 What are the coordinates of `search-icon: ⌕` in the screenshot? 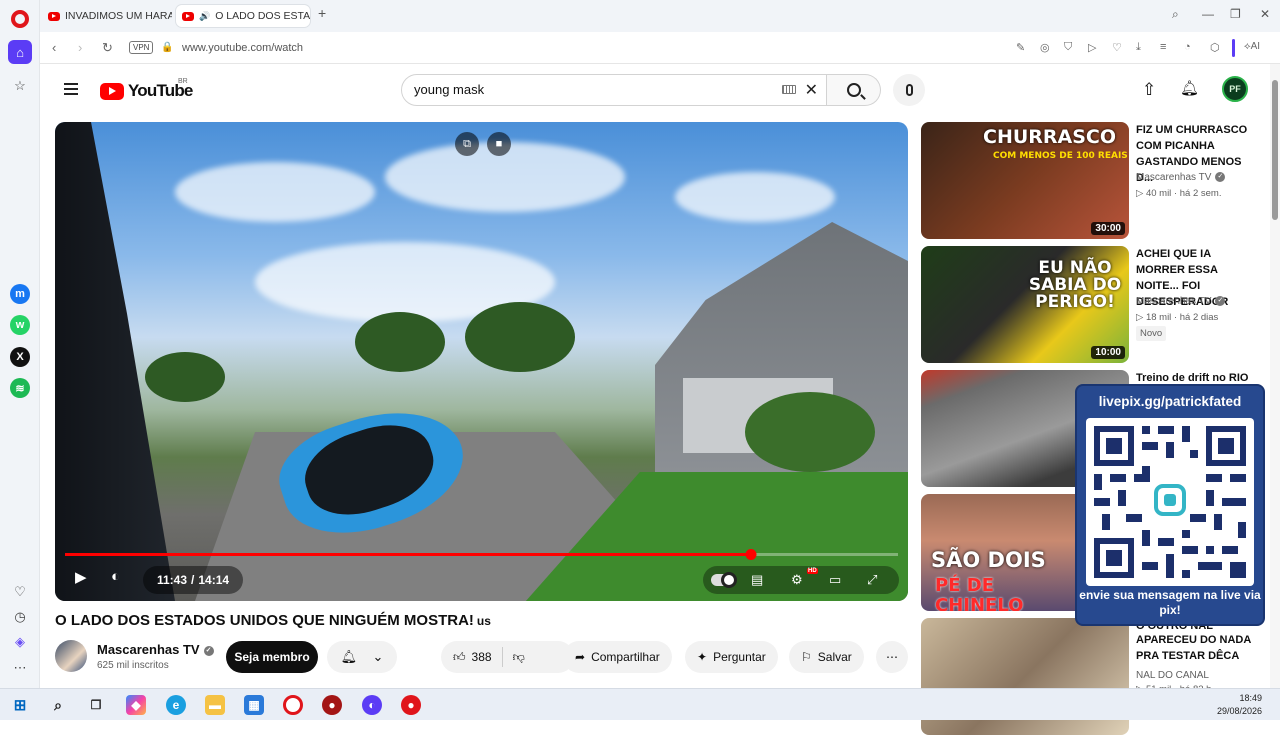 It's located at (58, 705).